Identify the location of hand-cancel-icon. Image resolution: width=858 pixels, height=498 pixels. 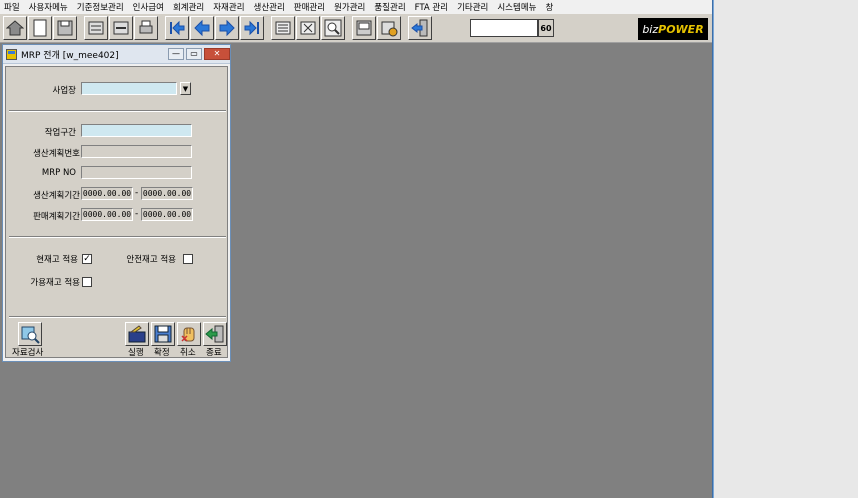
(188, 334).